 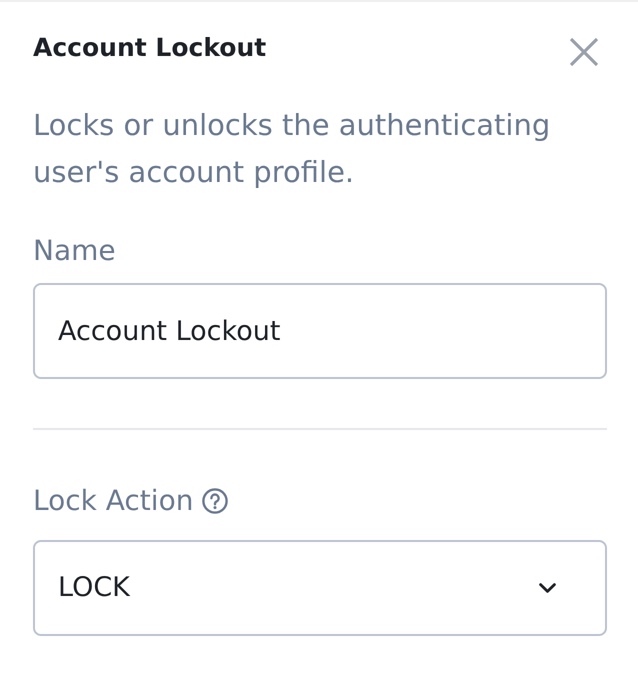 I want to click on panel-description: Locks or unlocks the authenticating user's account profile., so click(x=292, y=149).